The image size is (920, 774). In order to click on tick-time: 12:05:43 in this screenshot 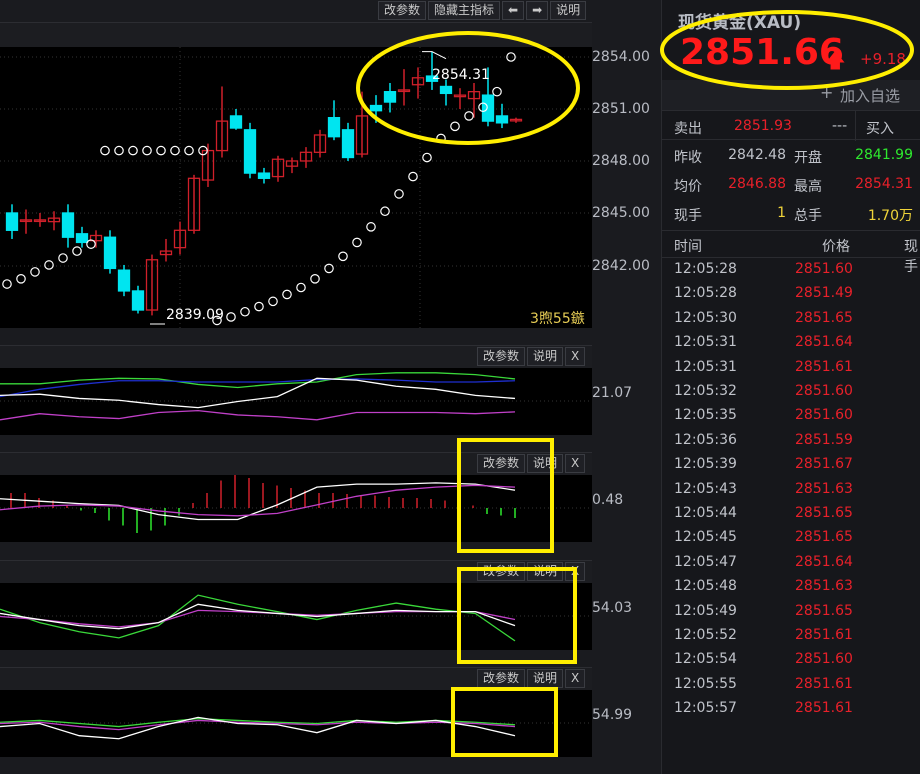, I will do `click(705, 488)`.